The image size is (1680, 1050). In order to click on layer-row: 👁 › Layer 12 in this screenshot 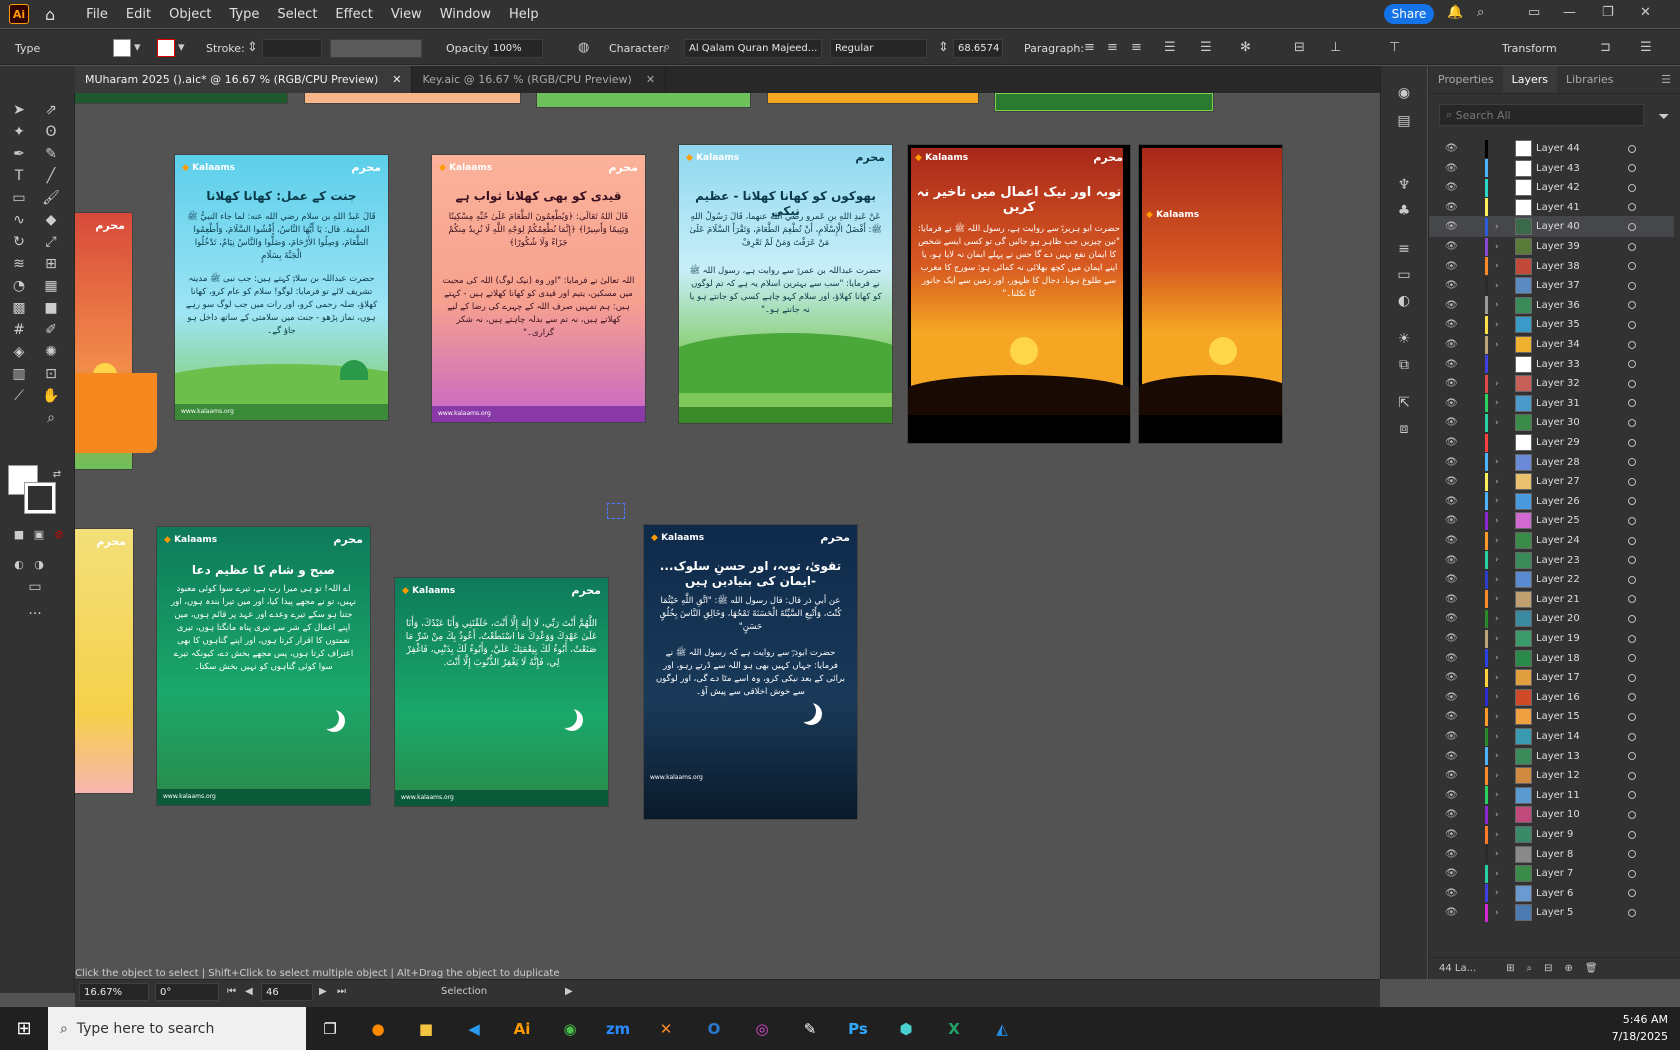, I will do `click(1551, 775)`.